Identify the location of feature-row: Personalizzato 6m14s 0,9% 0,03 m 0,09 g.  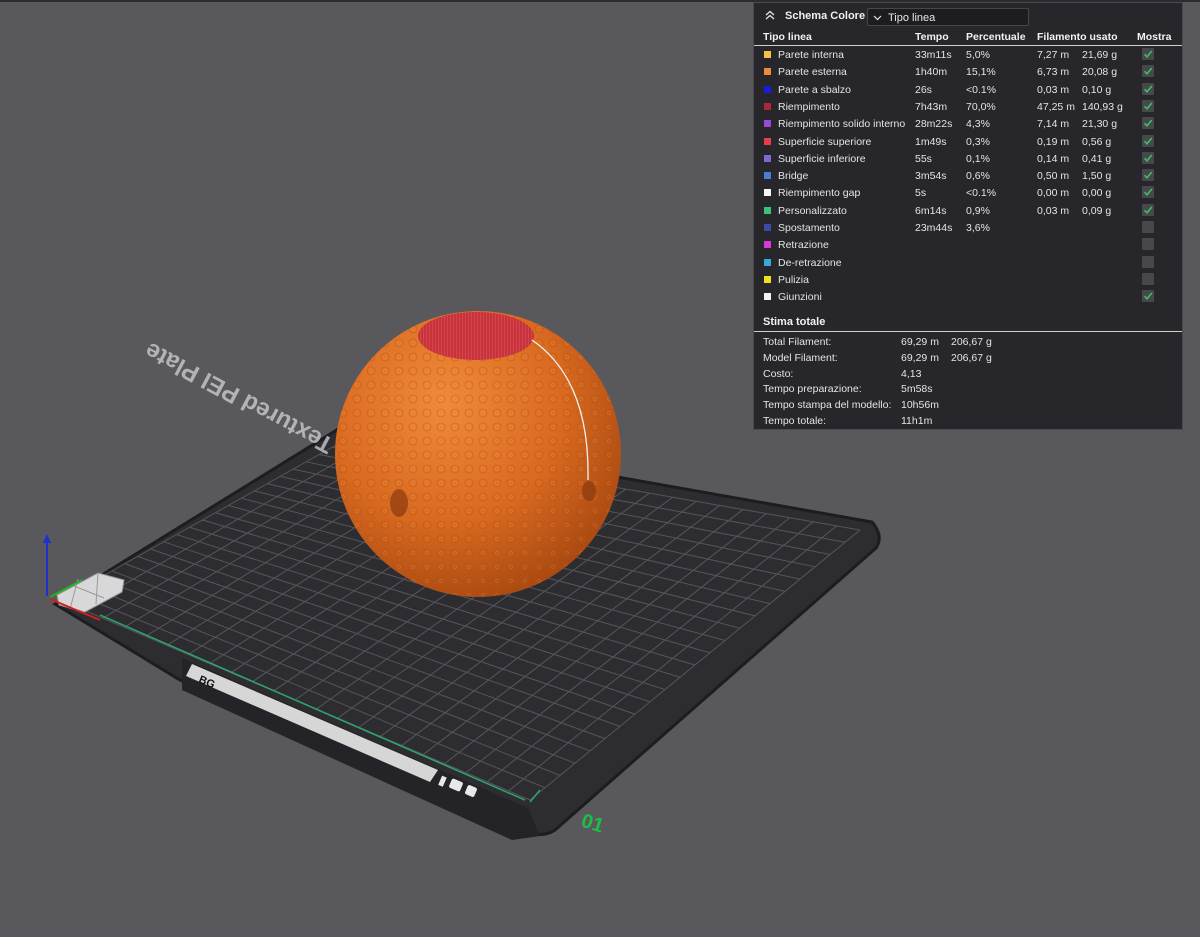
(968, 210).